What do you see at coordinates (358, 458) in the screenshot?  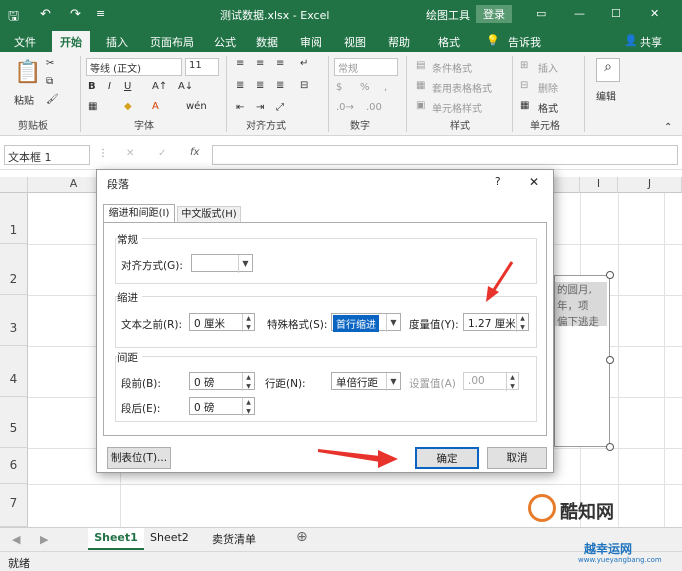 I see `arrow-to-ok` at bounding box center [358, 458].